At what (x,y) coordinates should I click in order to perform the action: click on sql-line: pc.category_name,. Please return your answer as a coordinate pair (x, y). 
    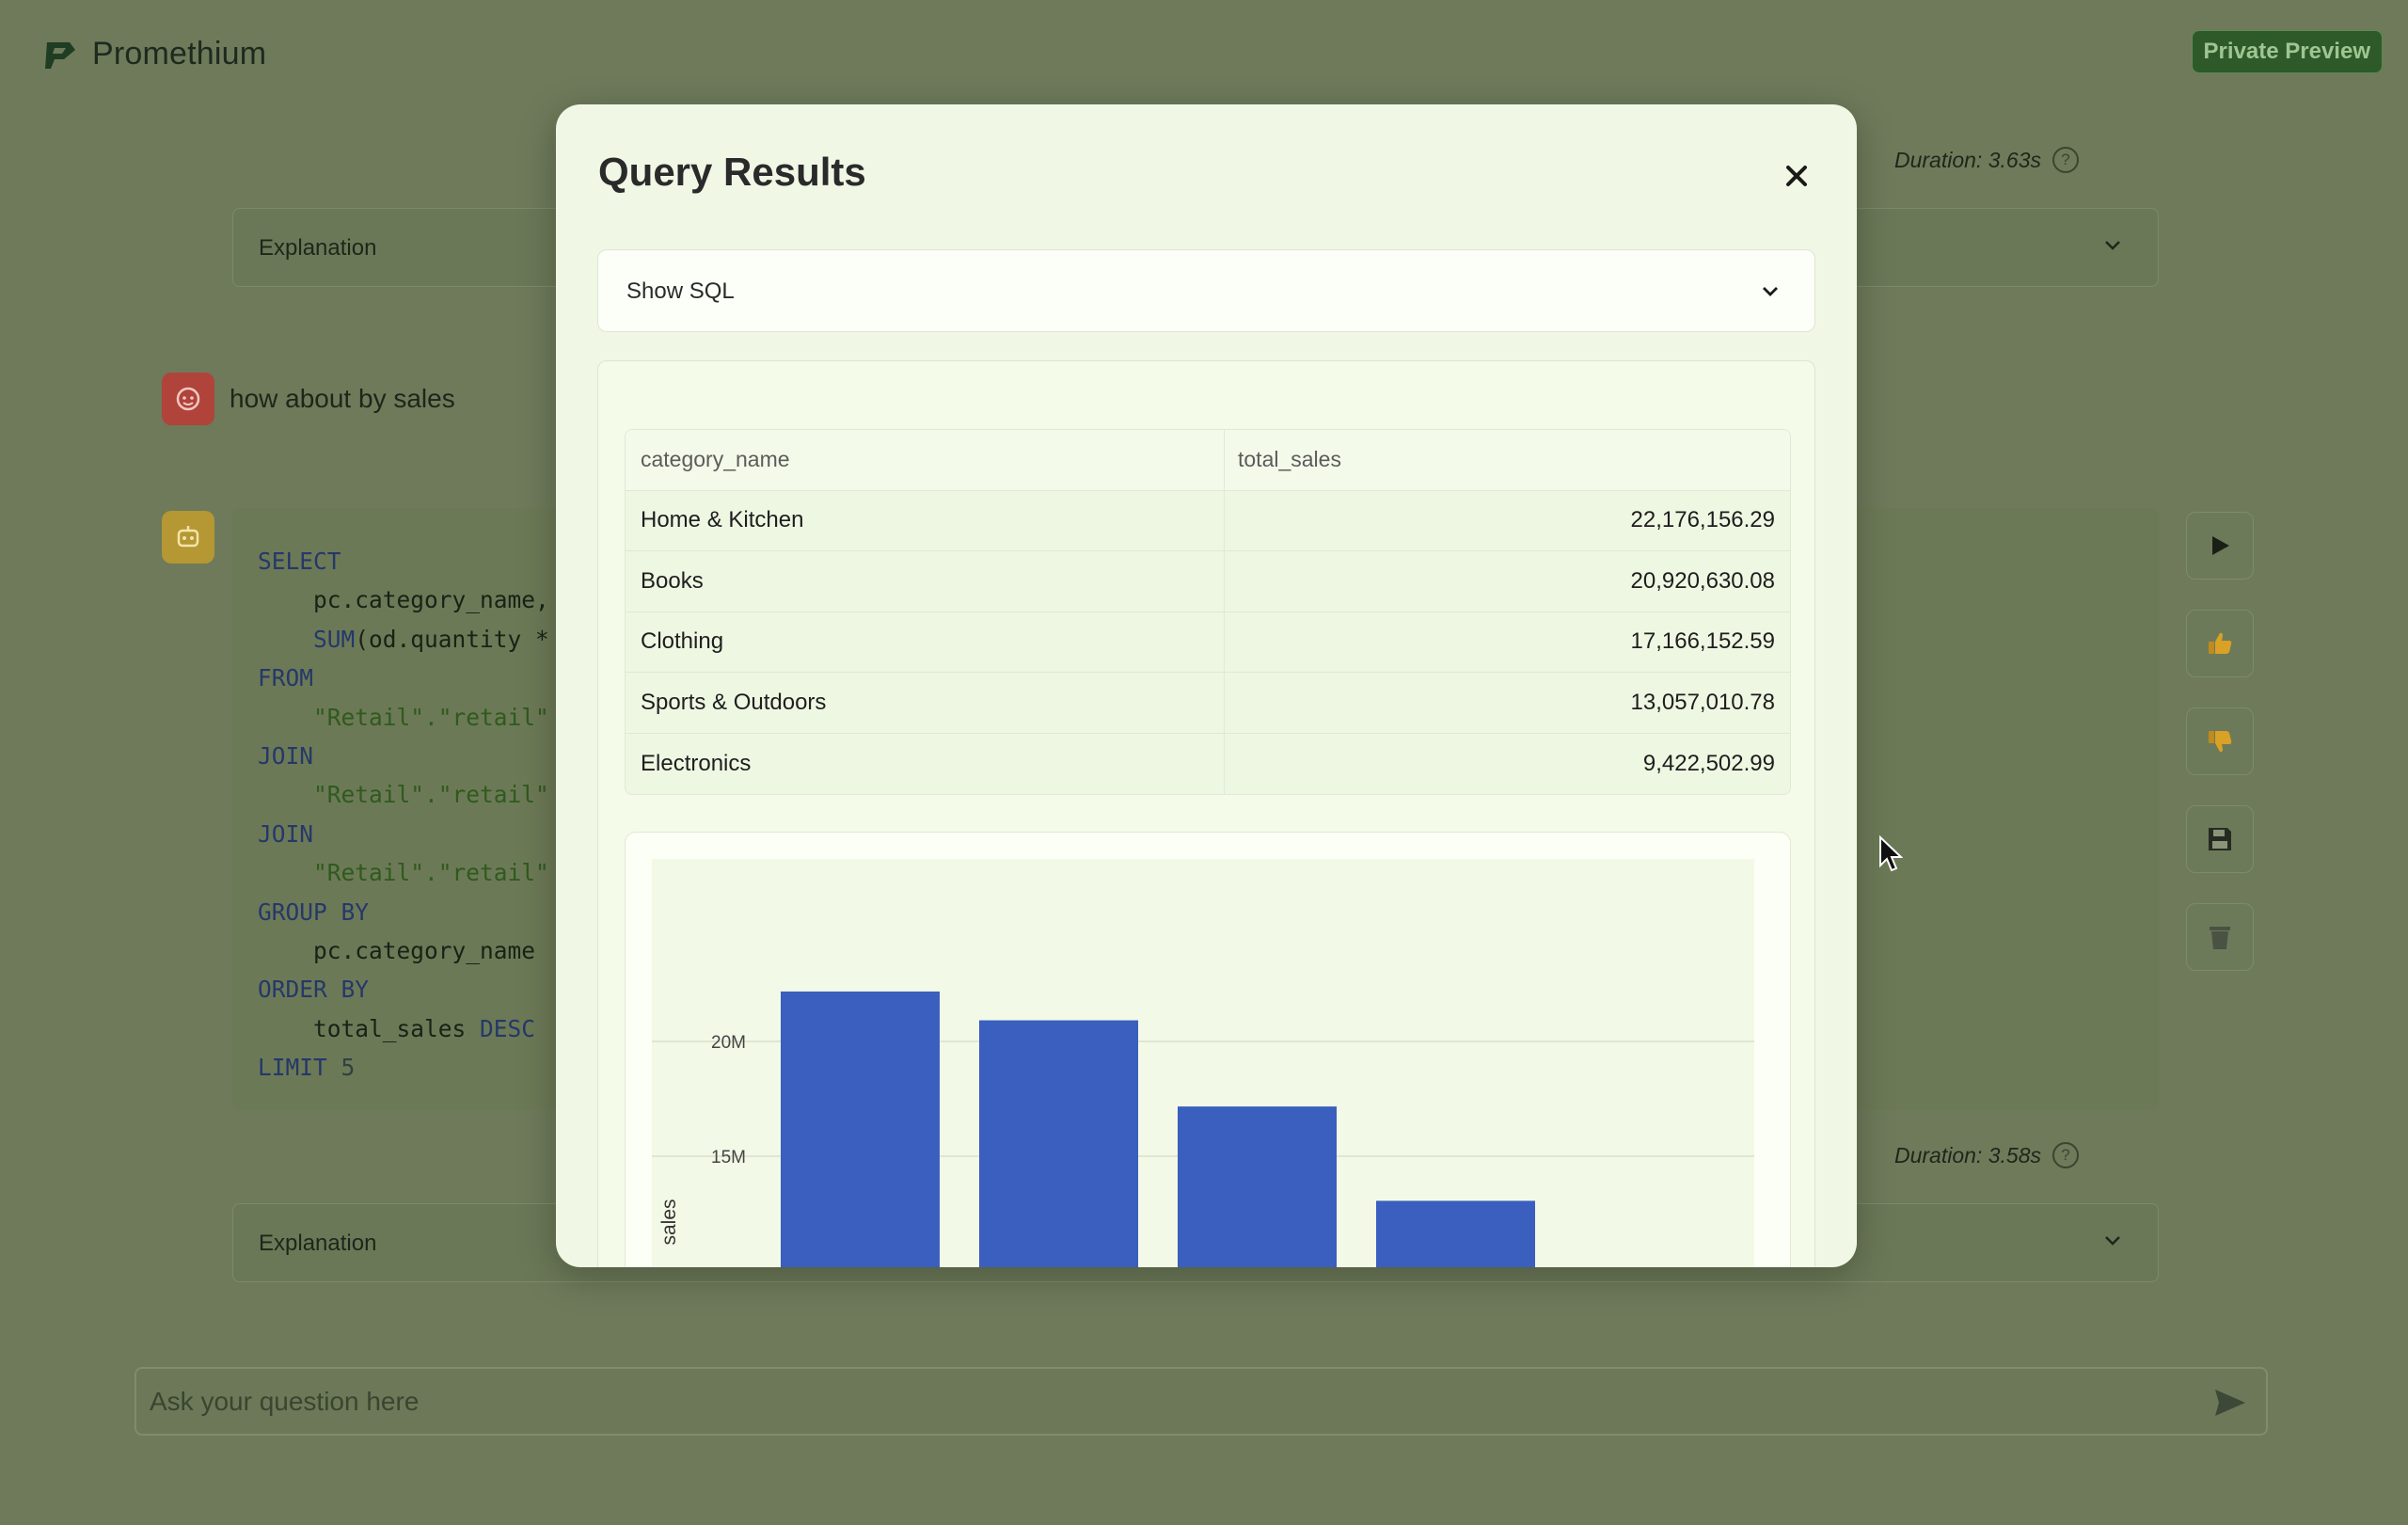
    Looking at the image, I should click on (403, 600).